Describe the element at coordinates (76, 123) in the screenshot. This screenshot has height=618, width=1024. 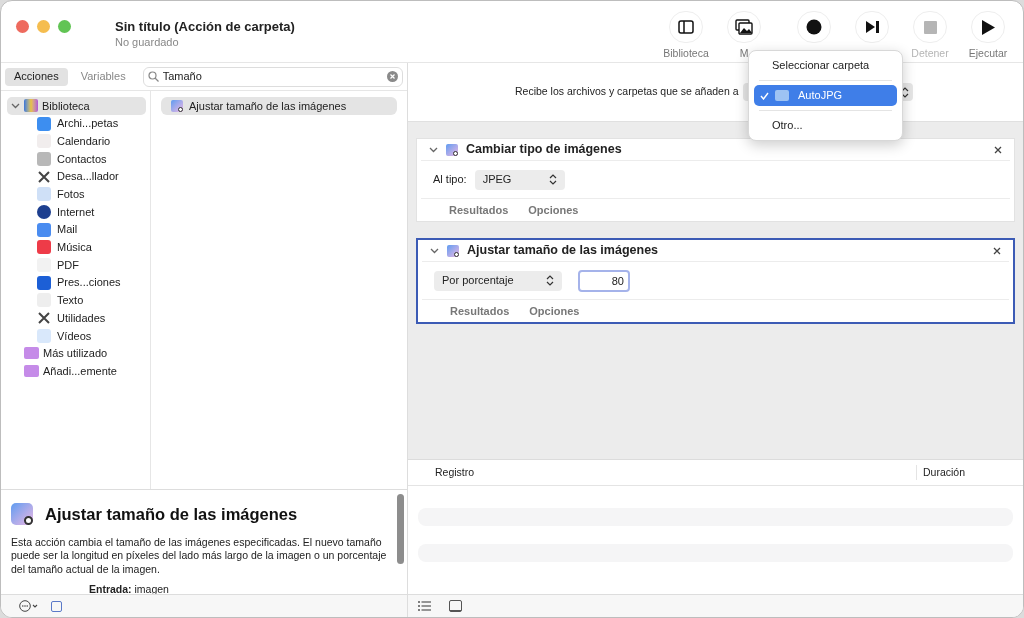
I see `library-category: Archi...petas` at that location.